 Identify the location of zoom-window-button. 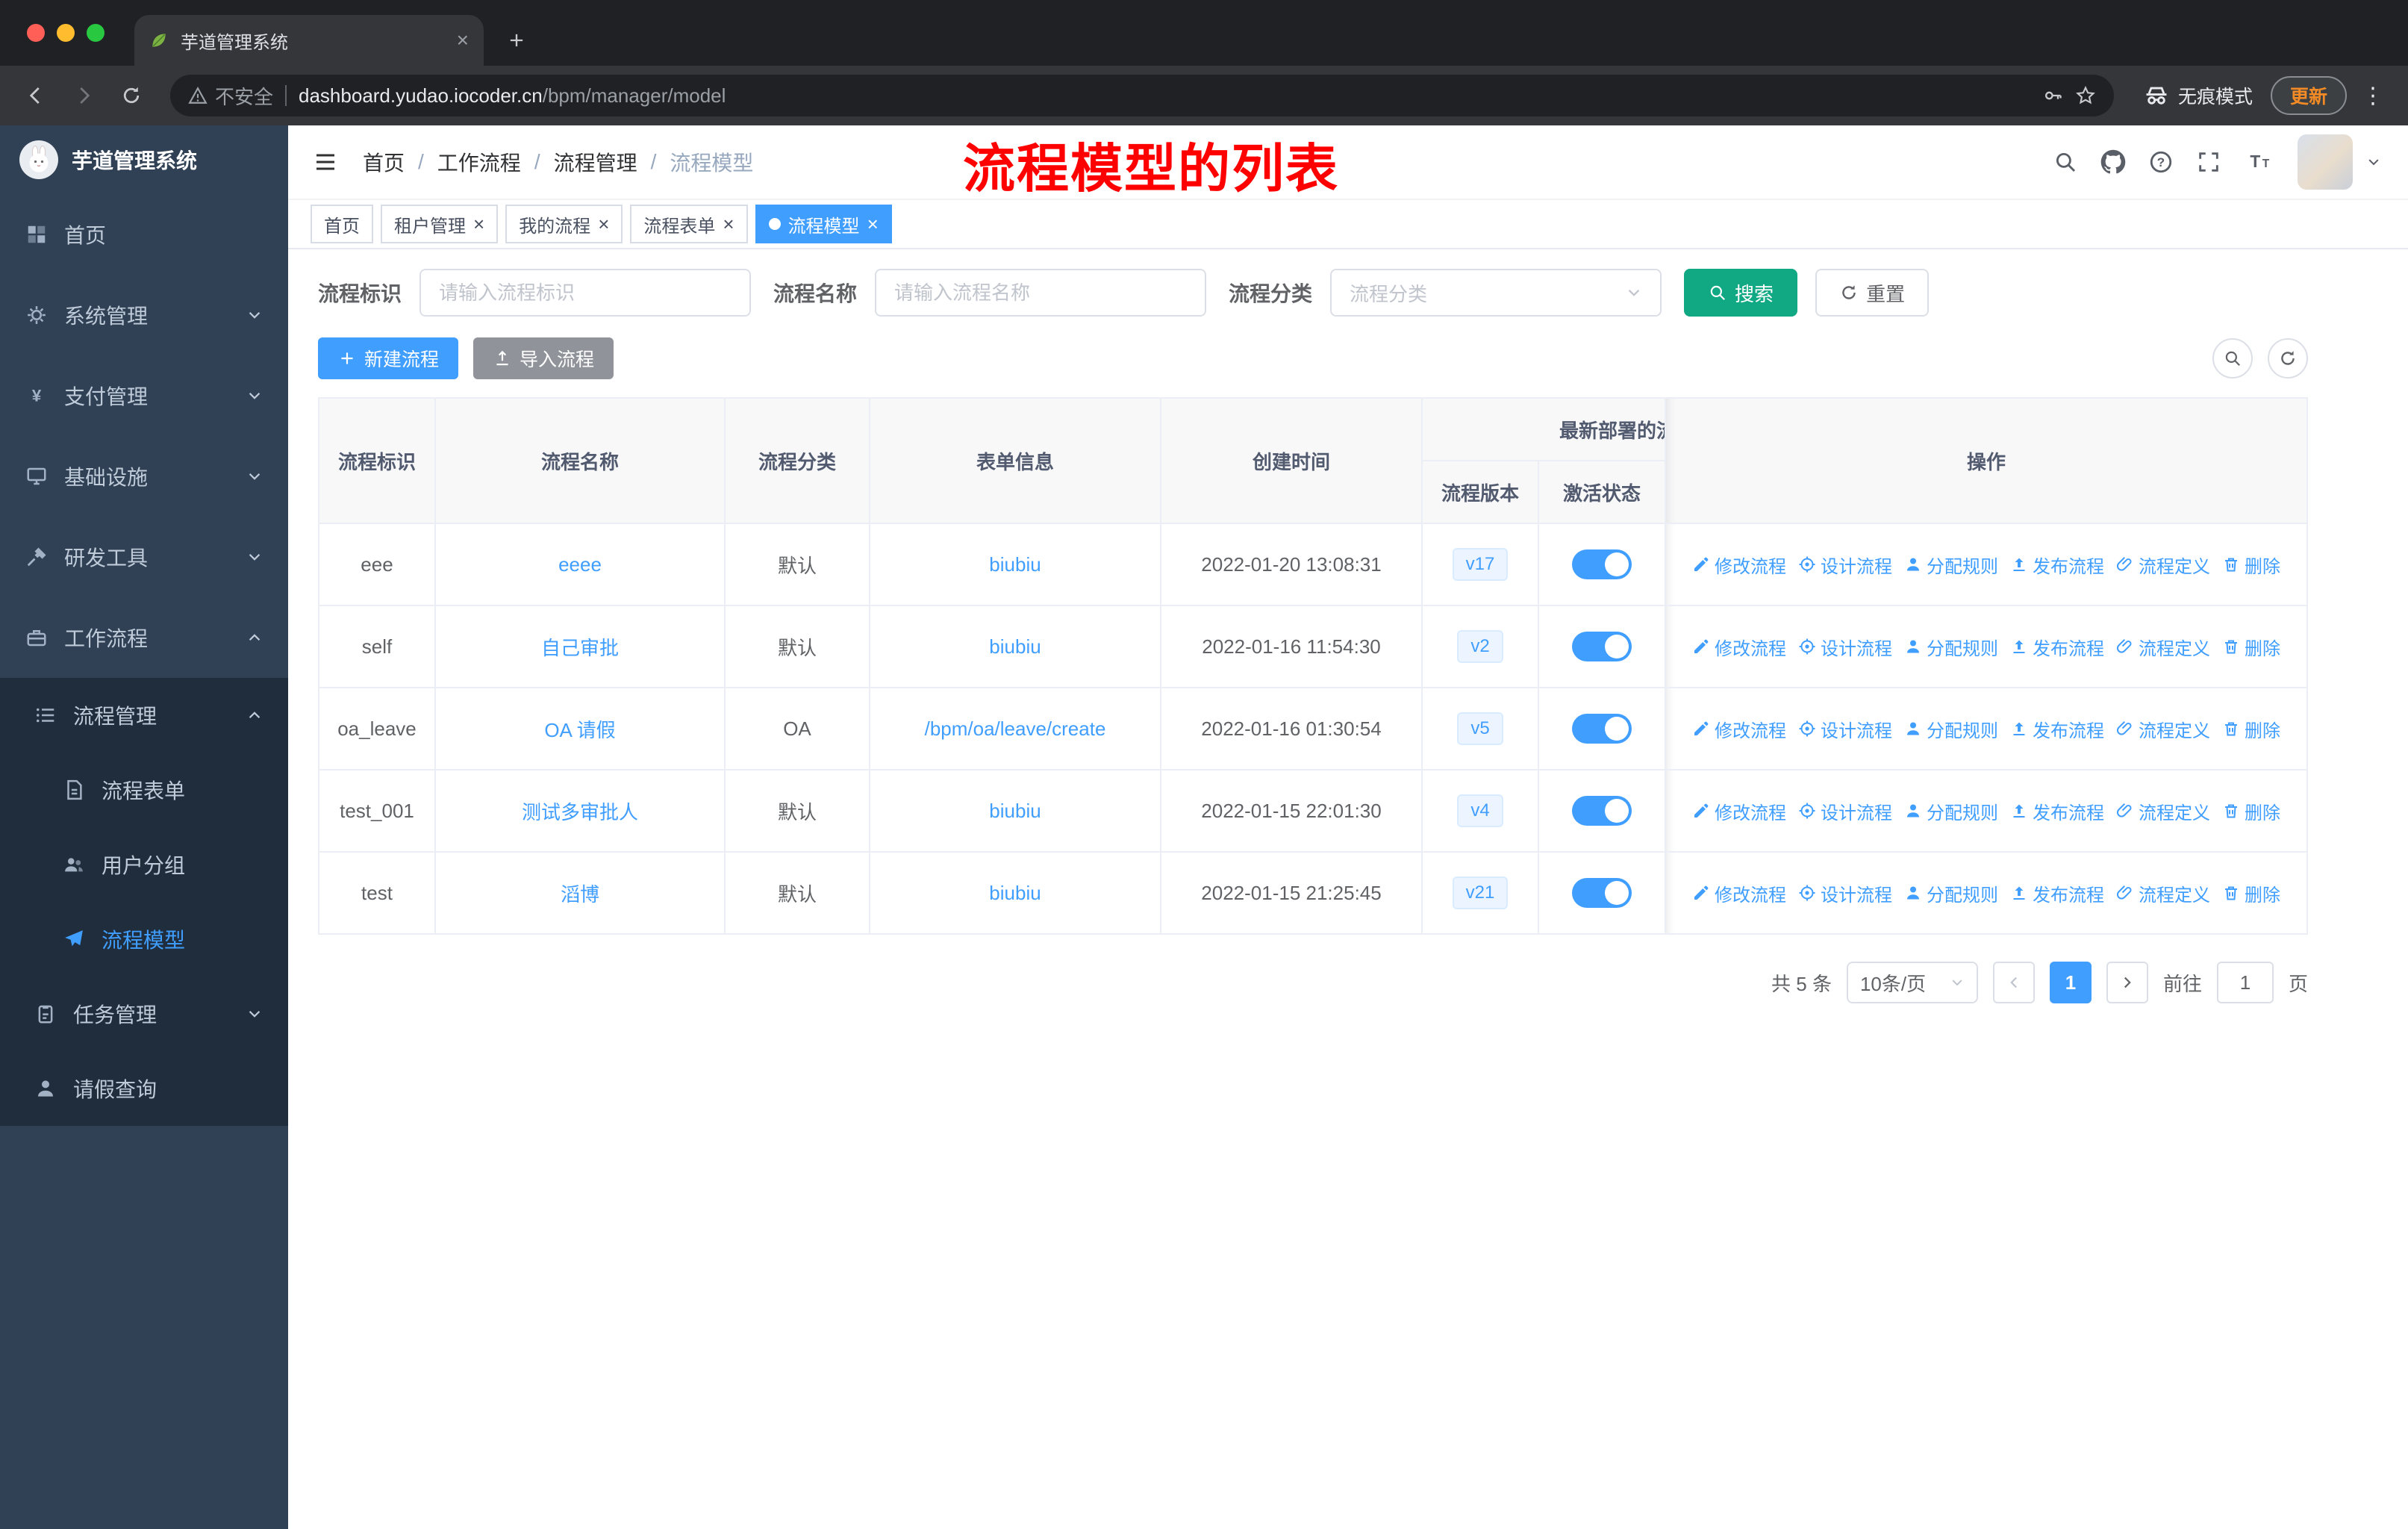
(96, 33).